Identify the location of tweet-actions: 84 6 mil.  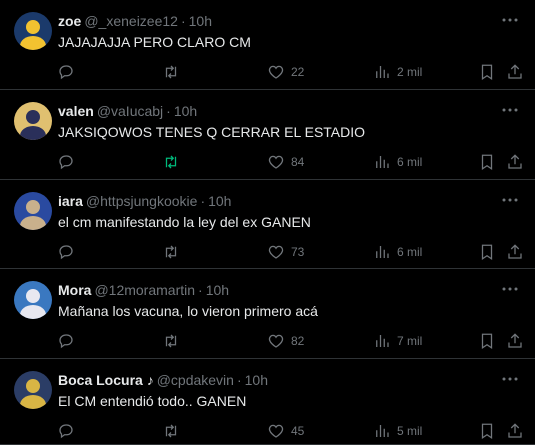
(267, 162).